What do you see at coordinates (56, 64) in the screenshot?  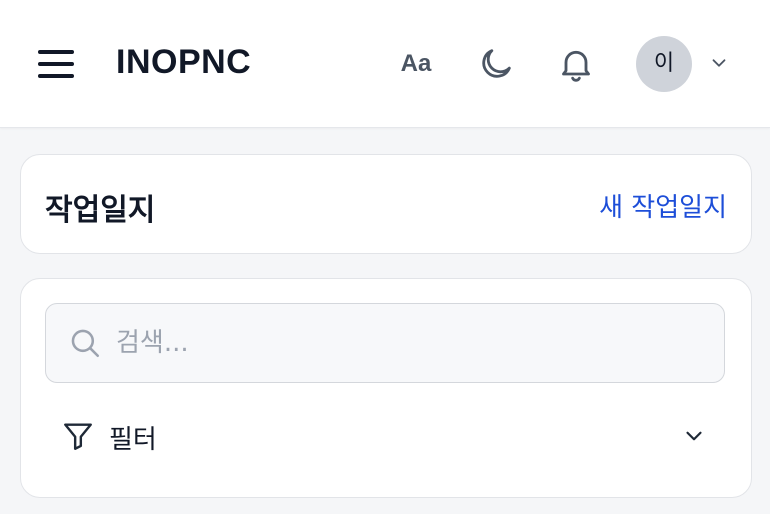 I see `menu-icon` at bounding box center [56, 64].